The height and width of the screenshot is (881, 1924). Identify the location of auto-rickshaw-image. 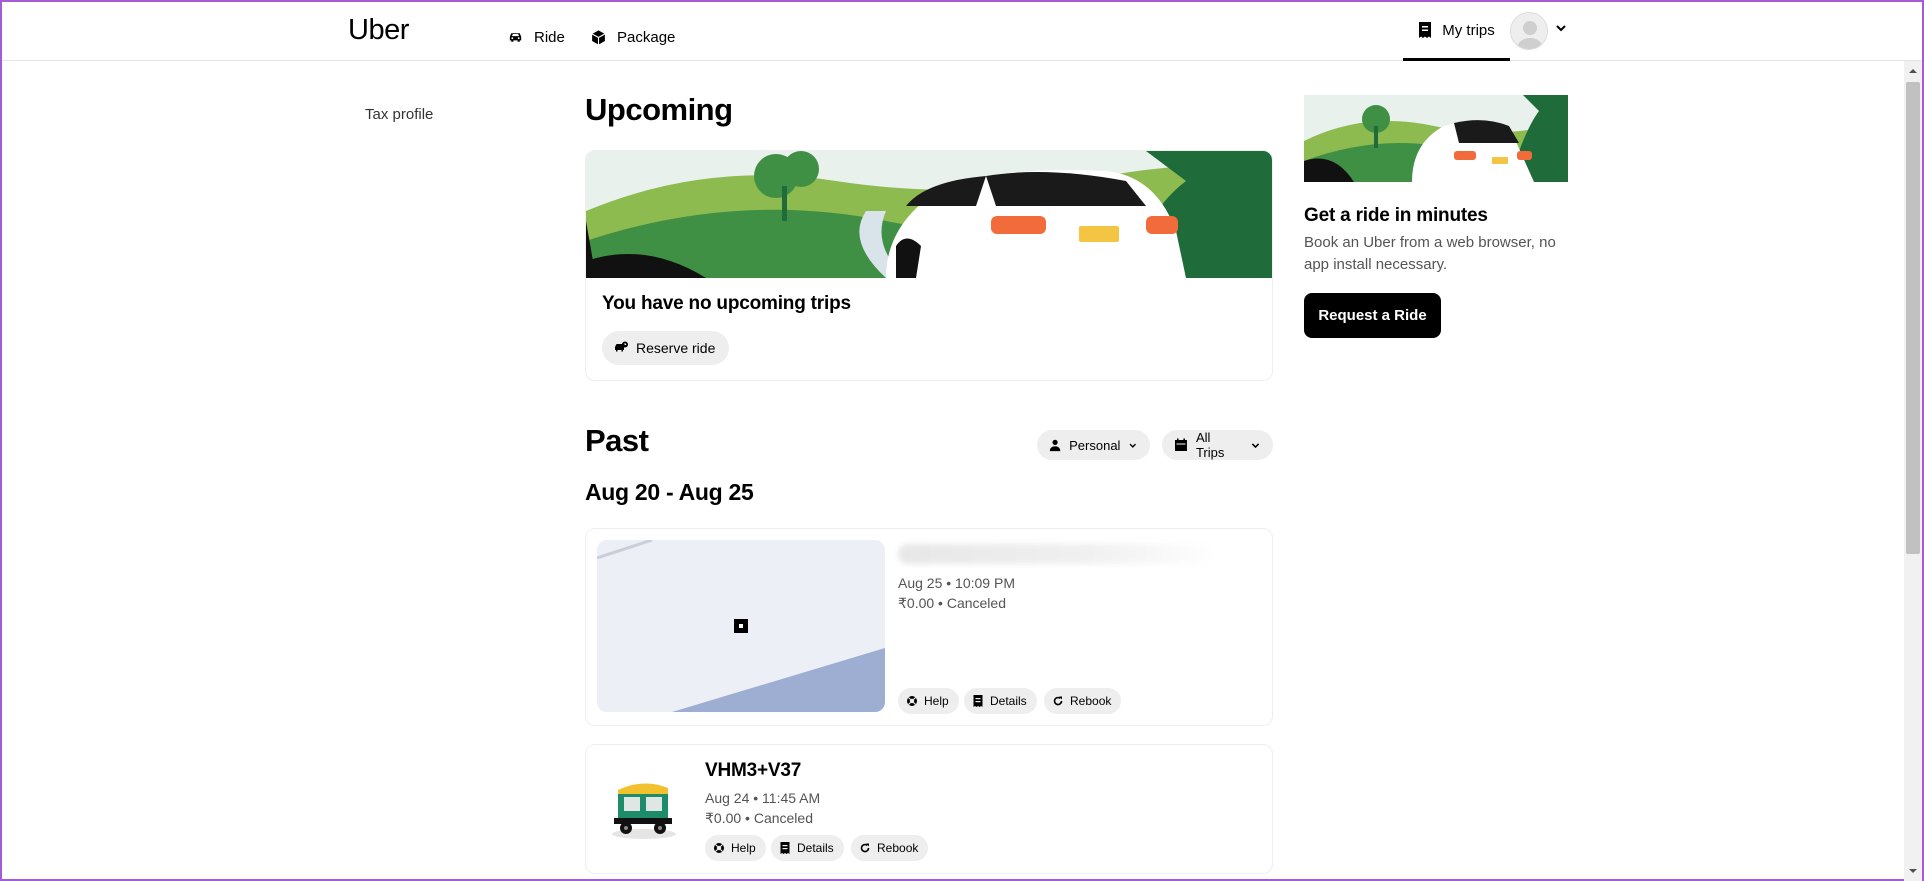
(644, 811).